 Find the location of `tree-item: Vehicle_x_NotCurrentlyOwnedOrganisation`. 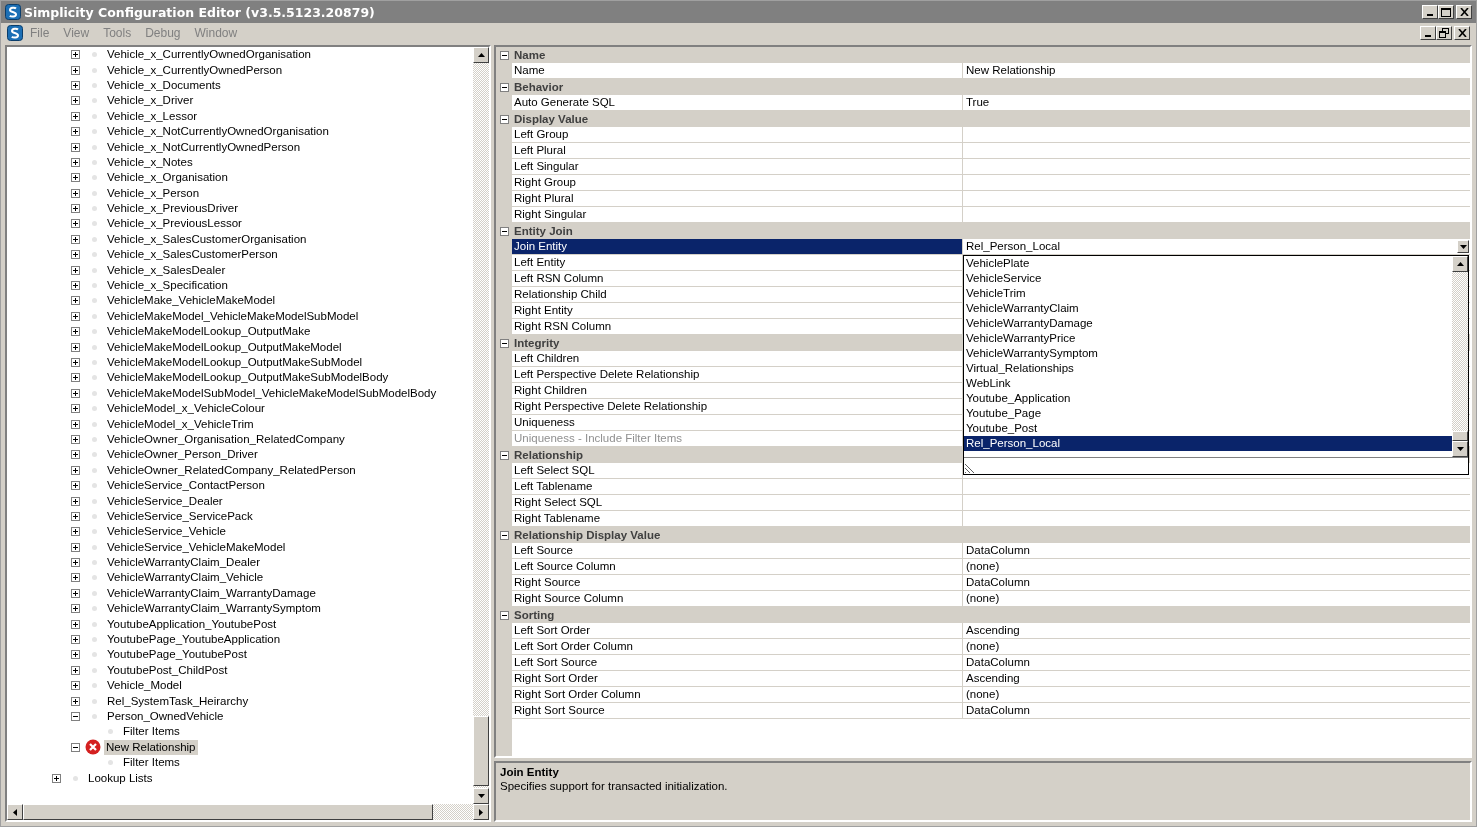

tree-item: Vehicle_x_NotCurrentlyOwnedOrganisation is located at coordinates (218, 132).